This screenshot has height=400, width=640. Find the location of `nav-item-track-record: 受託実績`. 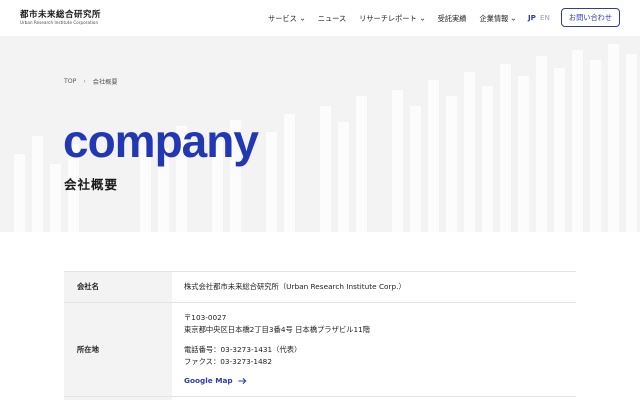

nav-item-track-record: 受託実績 is located at coordinates (452, 19).